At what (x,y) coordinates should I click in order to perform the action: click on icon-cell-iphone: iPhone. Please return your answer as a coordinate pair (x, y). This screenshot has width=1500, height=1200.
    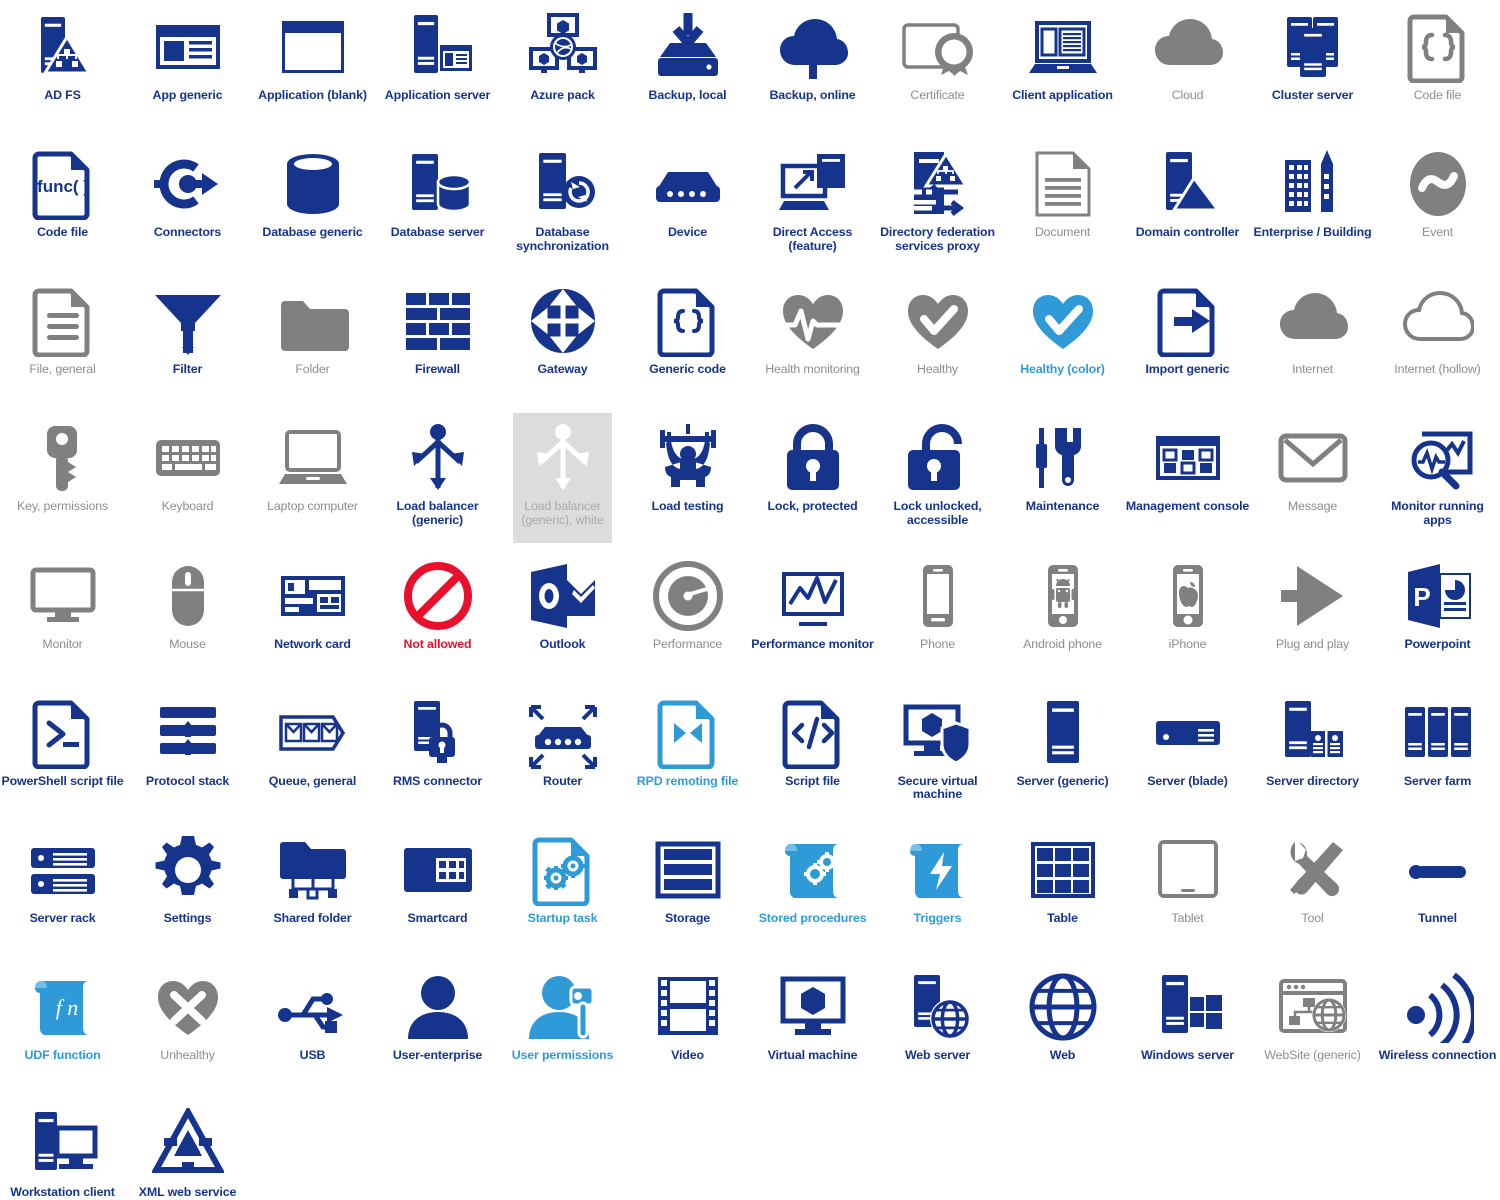
    Looking at the image, I should click on (1187, 617).